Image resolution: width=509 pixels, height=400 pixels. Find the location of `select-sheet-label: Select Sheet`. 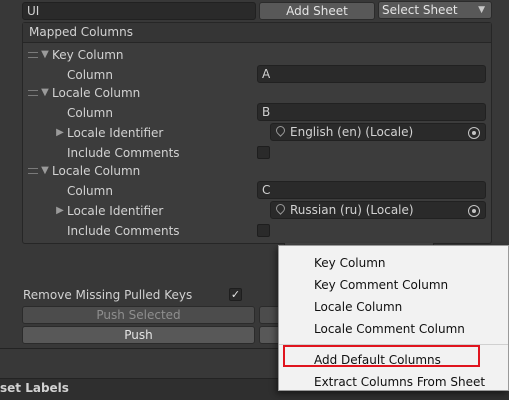

select-sheet-label: Select Sheet is located at coordinates (420, 10).